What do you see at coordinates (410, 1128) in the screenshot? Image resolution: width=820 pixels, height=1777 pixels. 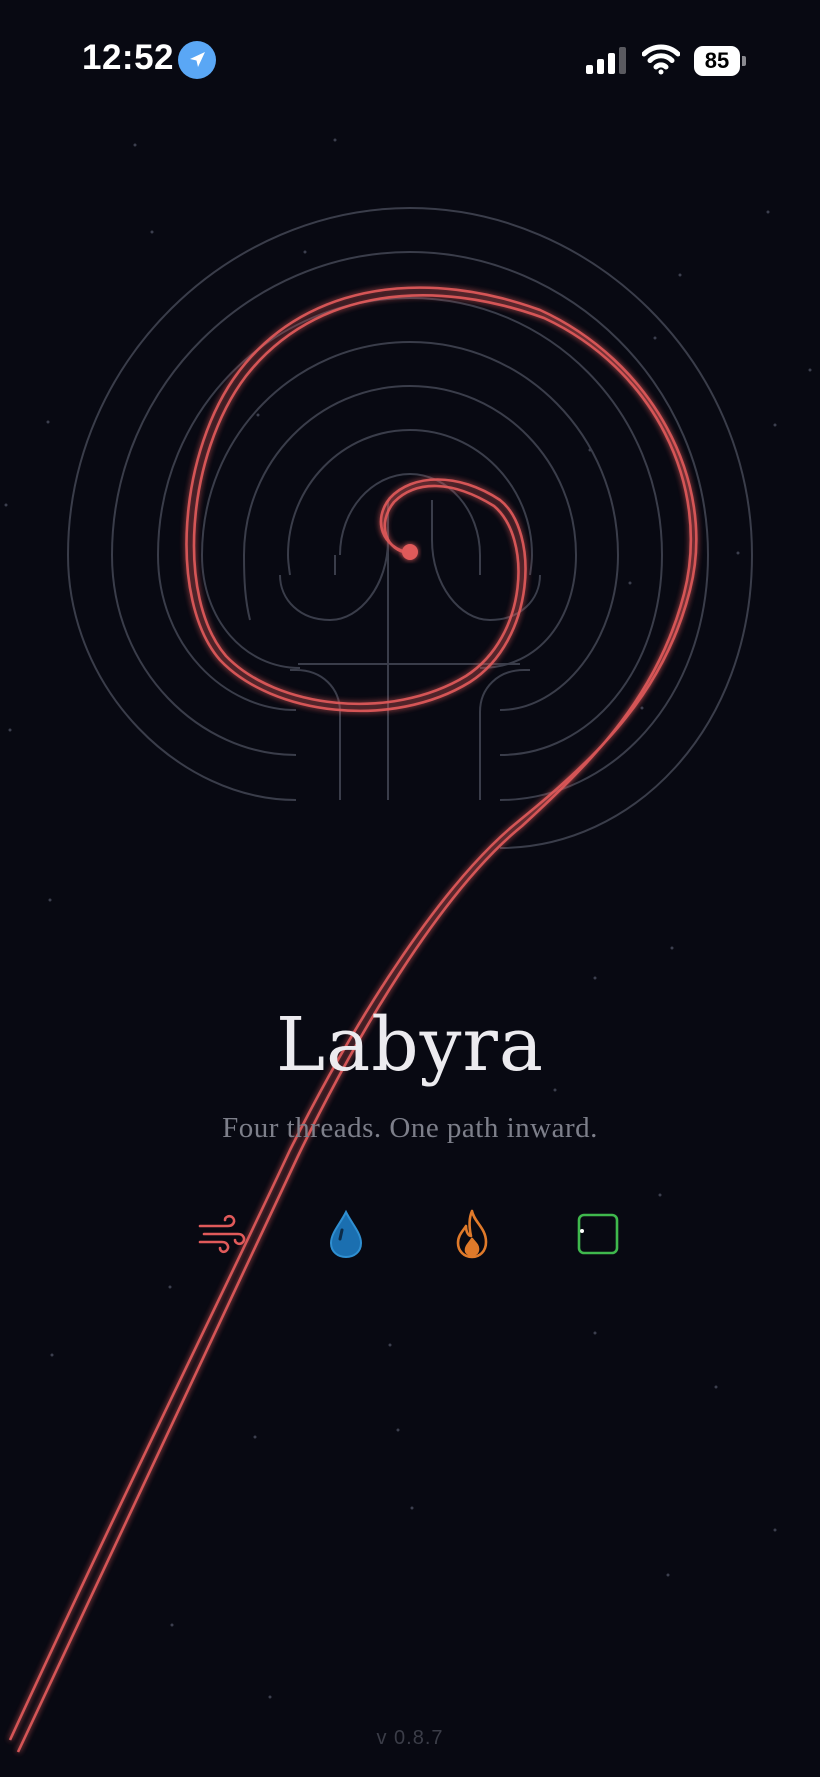 I see `tagline: Four threads. One path inward.` at bounding box center [410, 1128].